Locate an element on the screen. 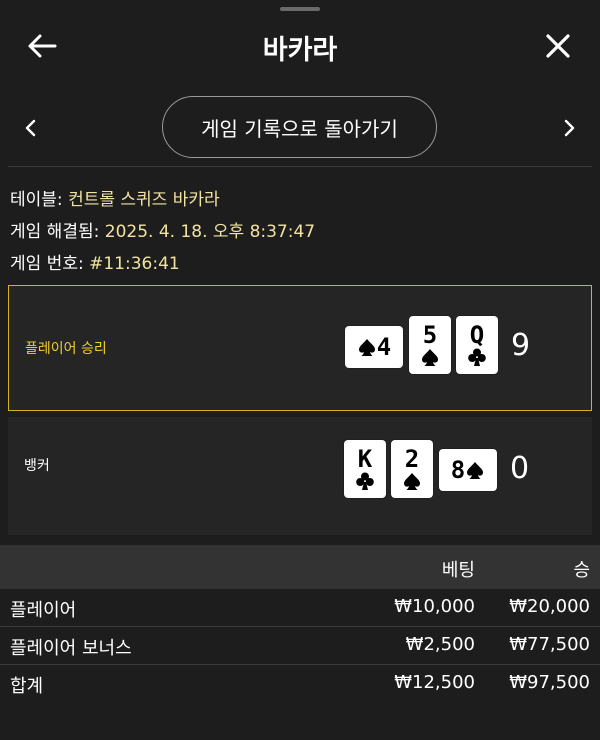 The height and width of the screenshot is (740, 600). game-number-label: 게임 번호: is located at coordinates (47, 264).